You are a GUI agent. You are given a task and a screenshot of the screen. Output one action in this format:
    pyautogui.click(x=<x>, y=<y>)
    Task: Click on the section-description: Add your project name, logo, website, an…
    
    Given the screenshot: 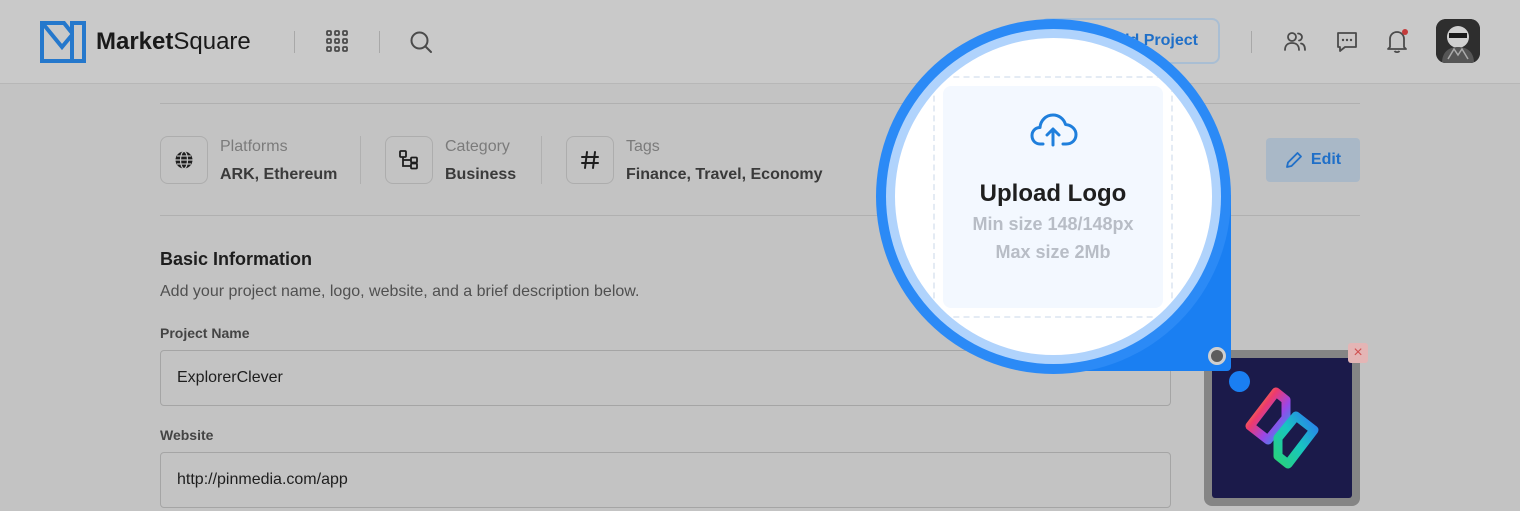 What is the action you would take?
    pyautogui.click(x=400, y=291)
    